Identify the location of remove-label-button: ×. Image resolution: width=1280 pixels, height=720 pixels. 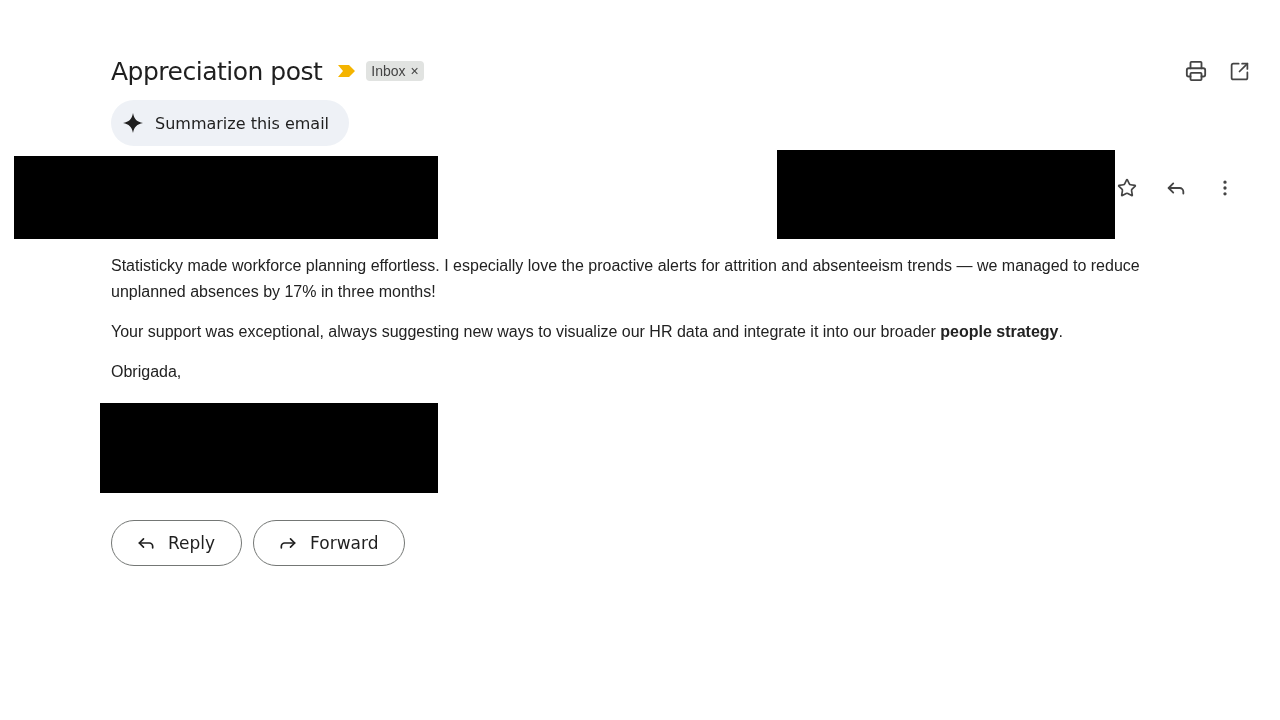
(414, 71).